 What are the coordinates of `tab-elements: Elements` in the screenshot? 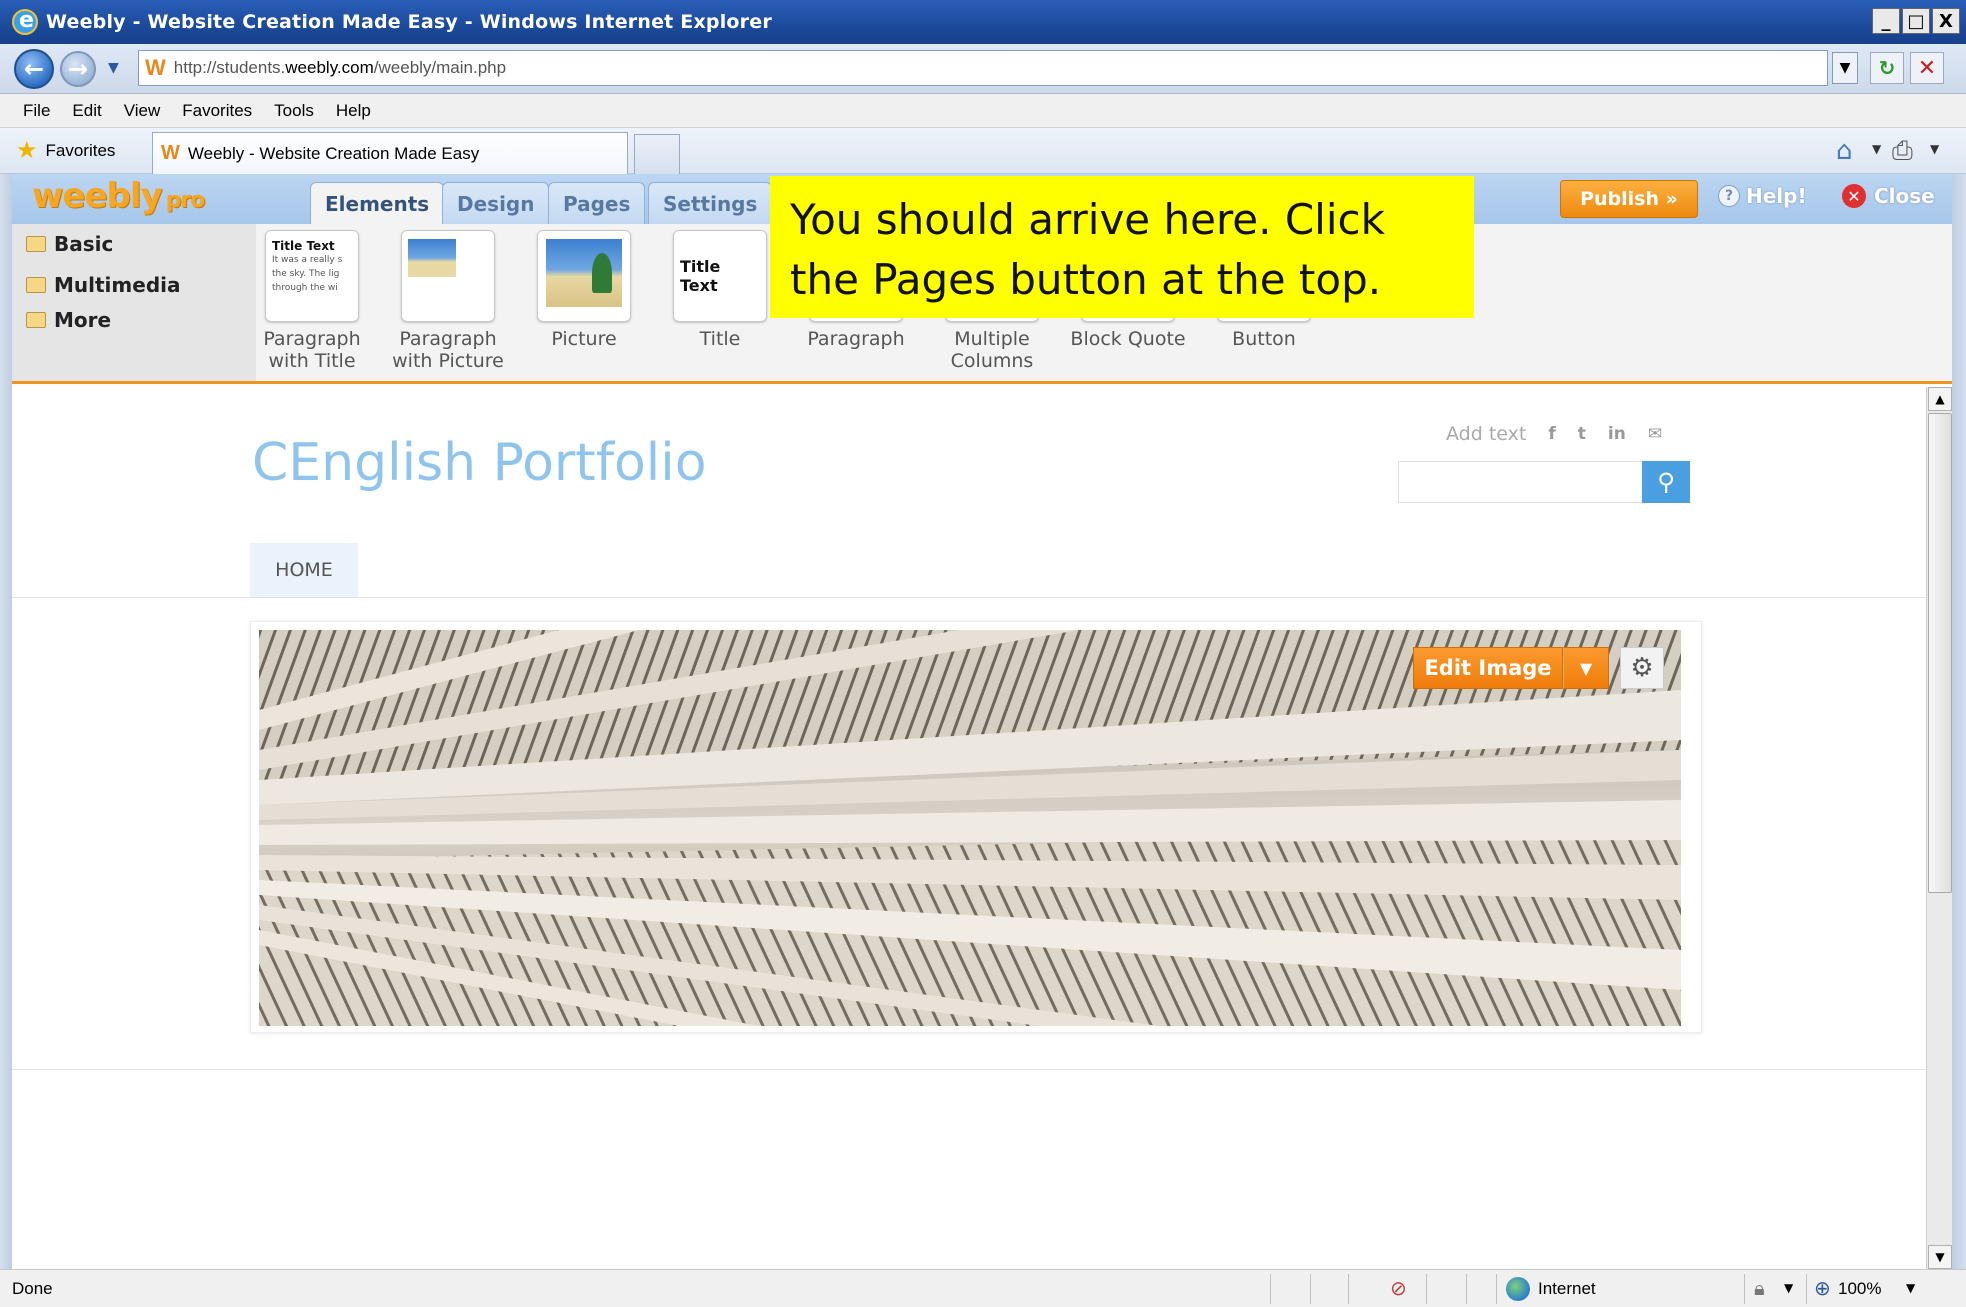 It's located at (377, 203).